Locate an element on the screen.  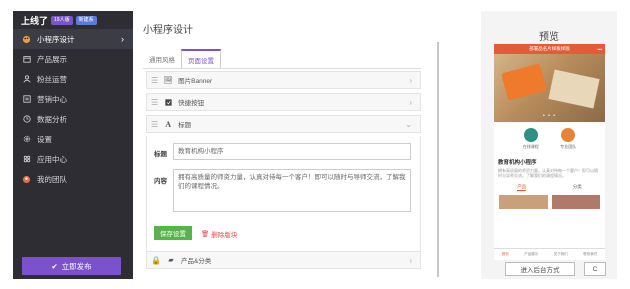
title-input: 教育机构小程序 is located at coordinates (292, 151).